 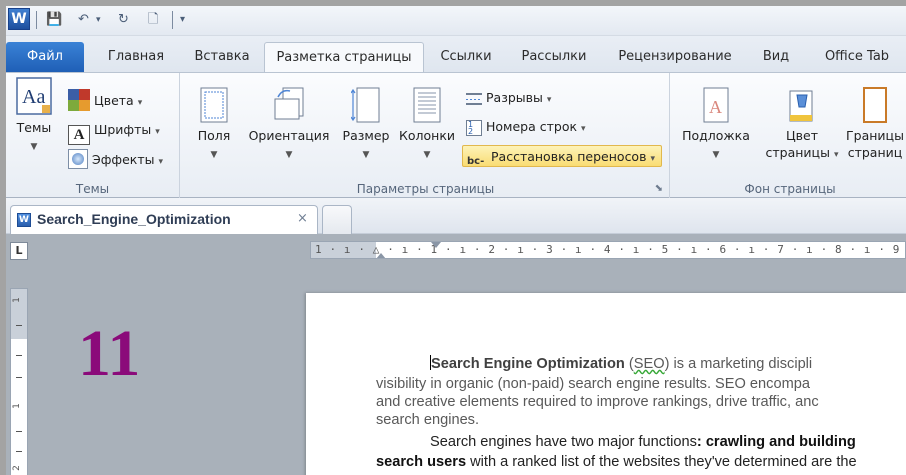 What do you see at coordinates (134, 219) in the screenshot?
I see `document-tab-title: Search_Engine_Optimization` at bounding box center [134, 219].